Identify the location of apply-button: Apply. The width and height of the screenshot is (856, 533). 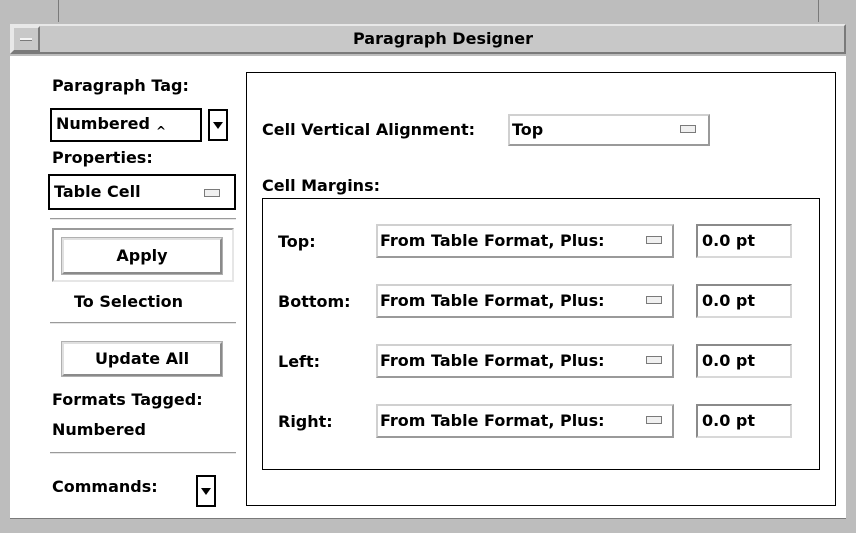
(142, 256).